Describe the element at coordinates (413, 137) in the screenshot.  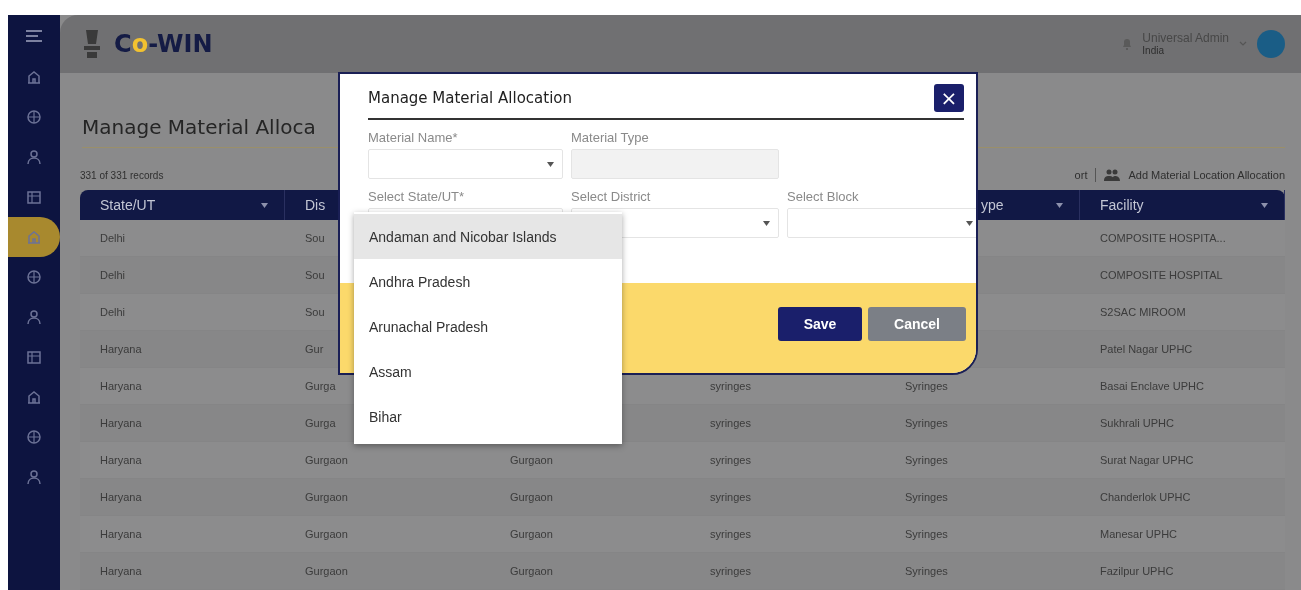
I see `field-label: Material Name*` at that location.